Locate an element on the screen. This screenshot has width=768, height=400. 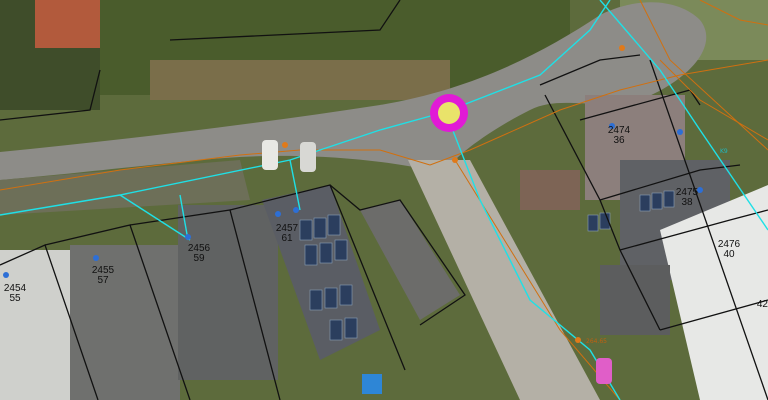
parcel-label: 2457 61 is located at coordinates (287, 233).